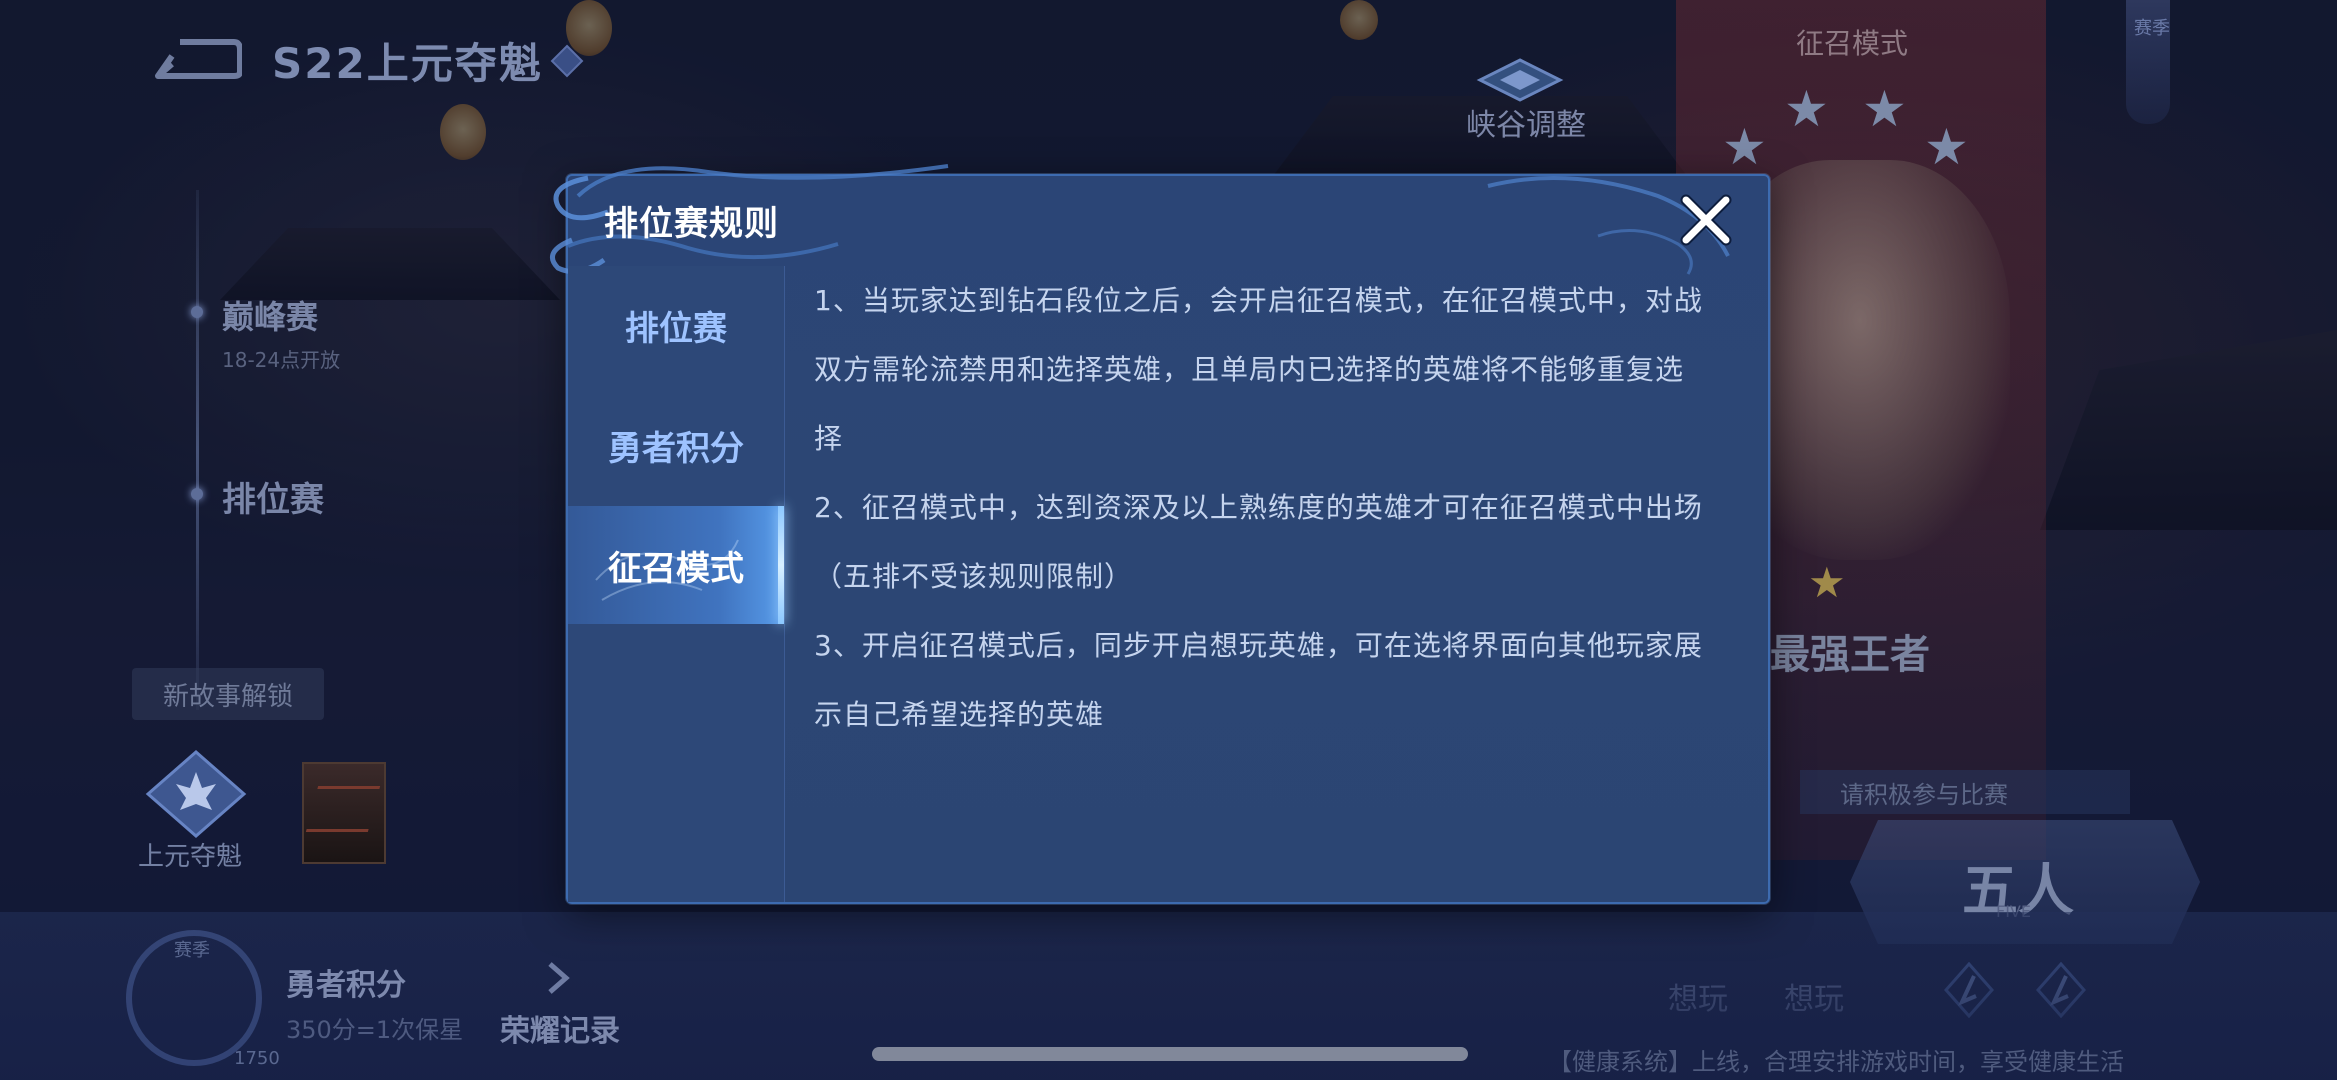  I want to click on season-ring-label: 赛季, so click(192, 950).